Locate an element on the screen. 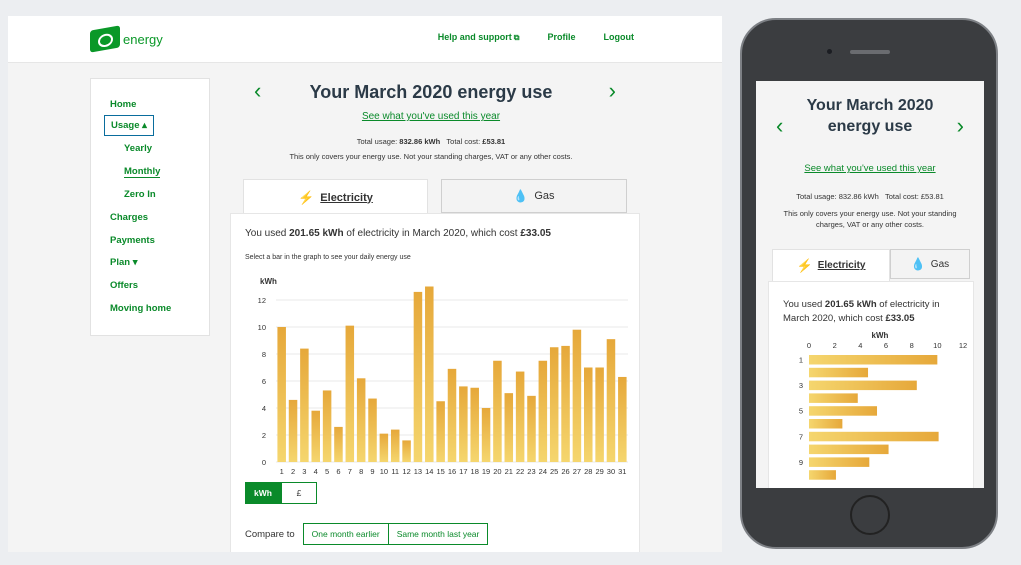 The height and width of the screenshot is (565, 1021). unit-toggle: kWh £ is located at coordinates (281, 493).